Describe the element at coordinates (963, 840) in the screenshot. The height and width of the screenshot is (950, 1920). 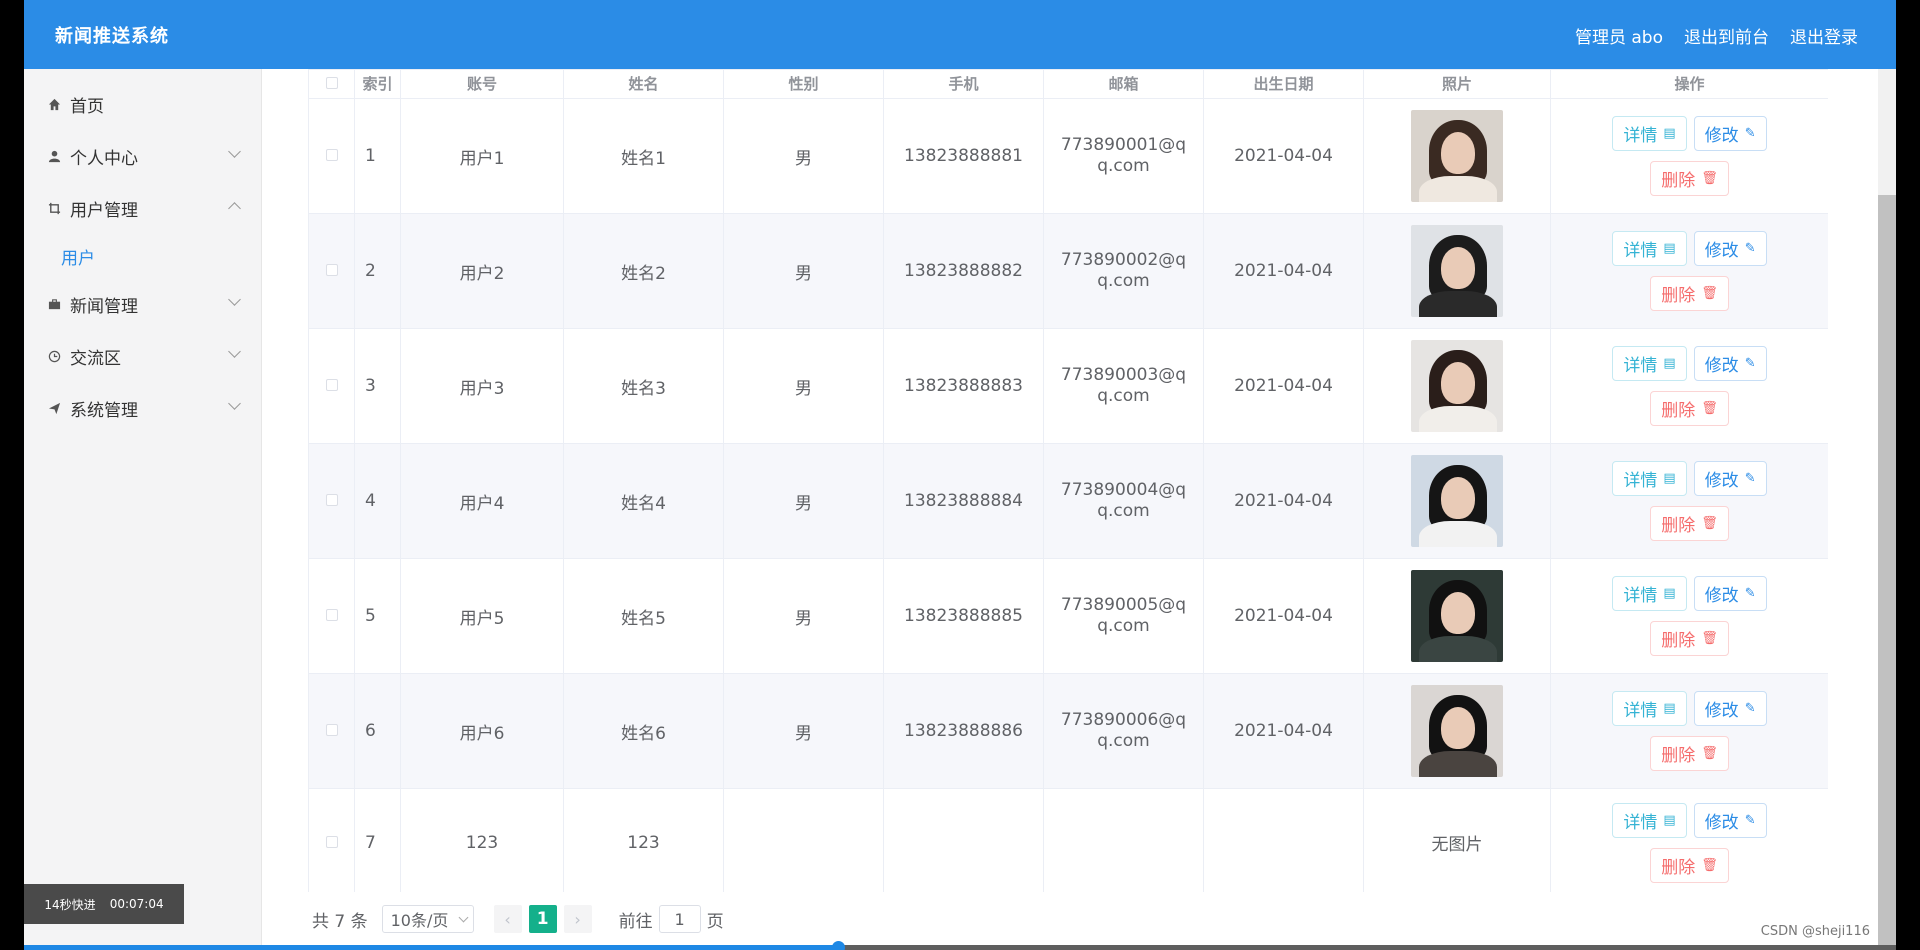
I see `cell-phone` at that location.